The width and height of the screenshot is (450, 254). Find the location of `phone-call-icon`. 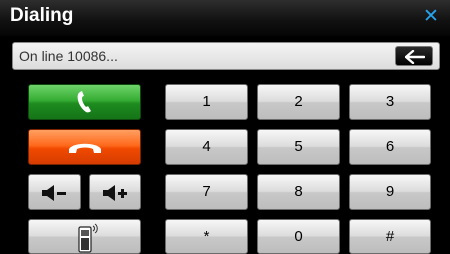

phone-call-icon is located at coordinates (84, 102).